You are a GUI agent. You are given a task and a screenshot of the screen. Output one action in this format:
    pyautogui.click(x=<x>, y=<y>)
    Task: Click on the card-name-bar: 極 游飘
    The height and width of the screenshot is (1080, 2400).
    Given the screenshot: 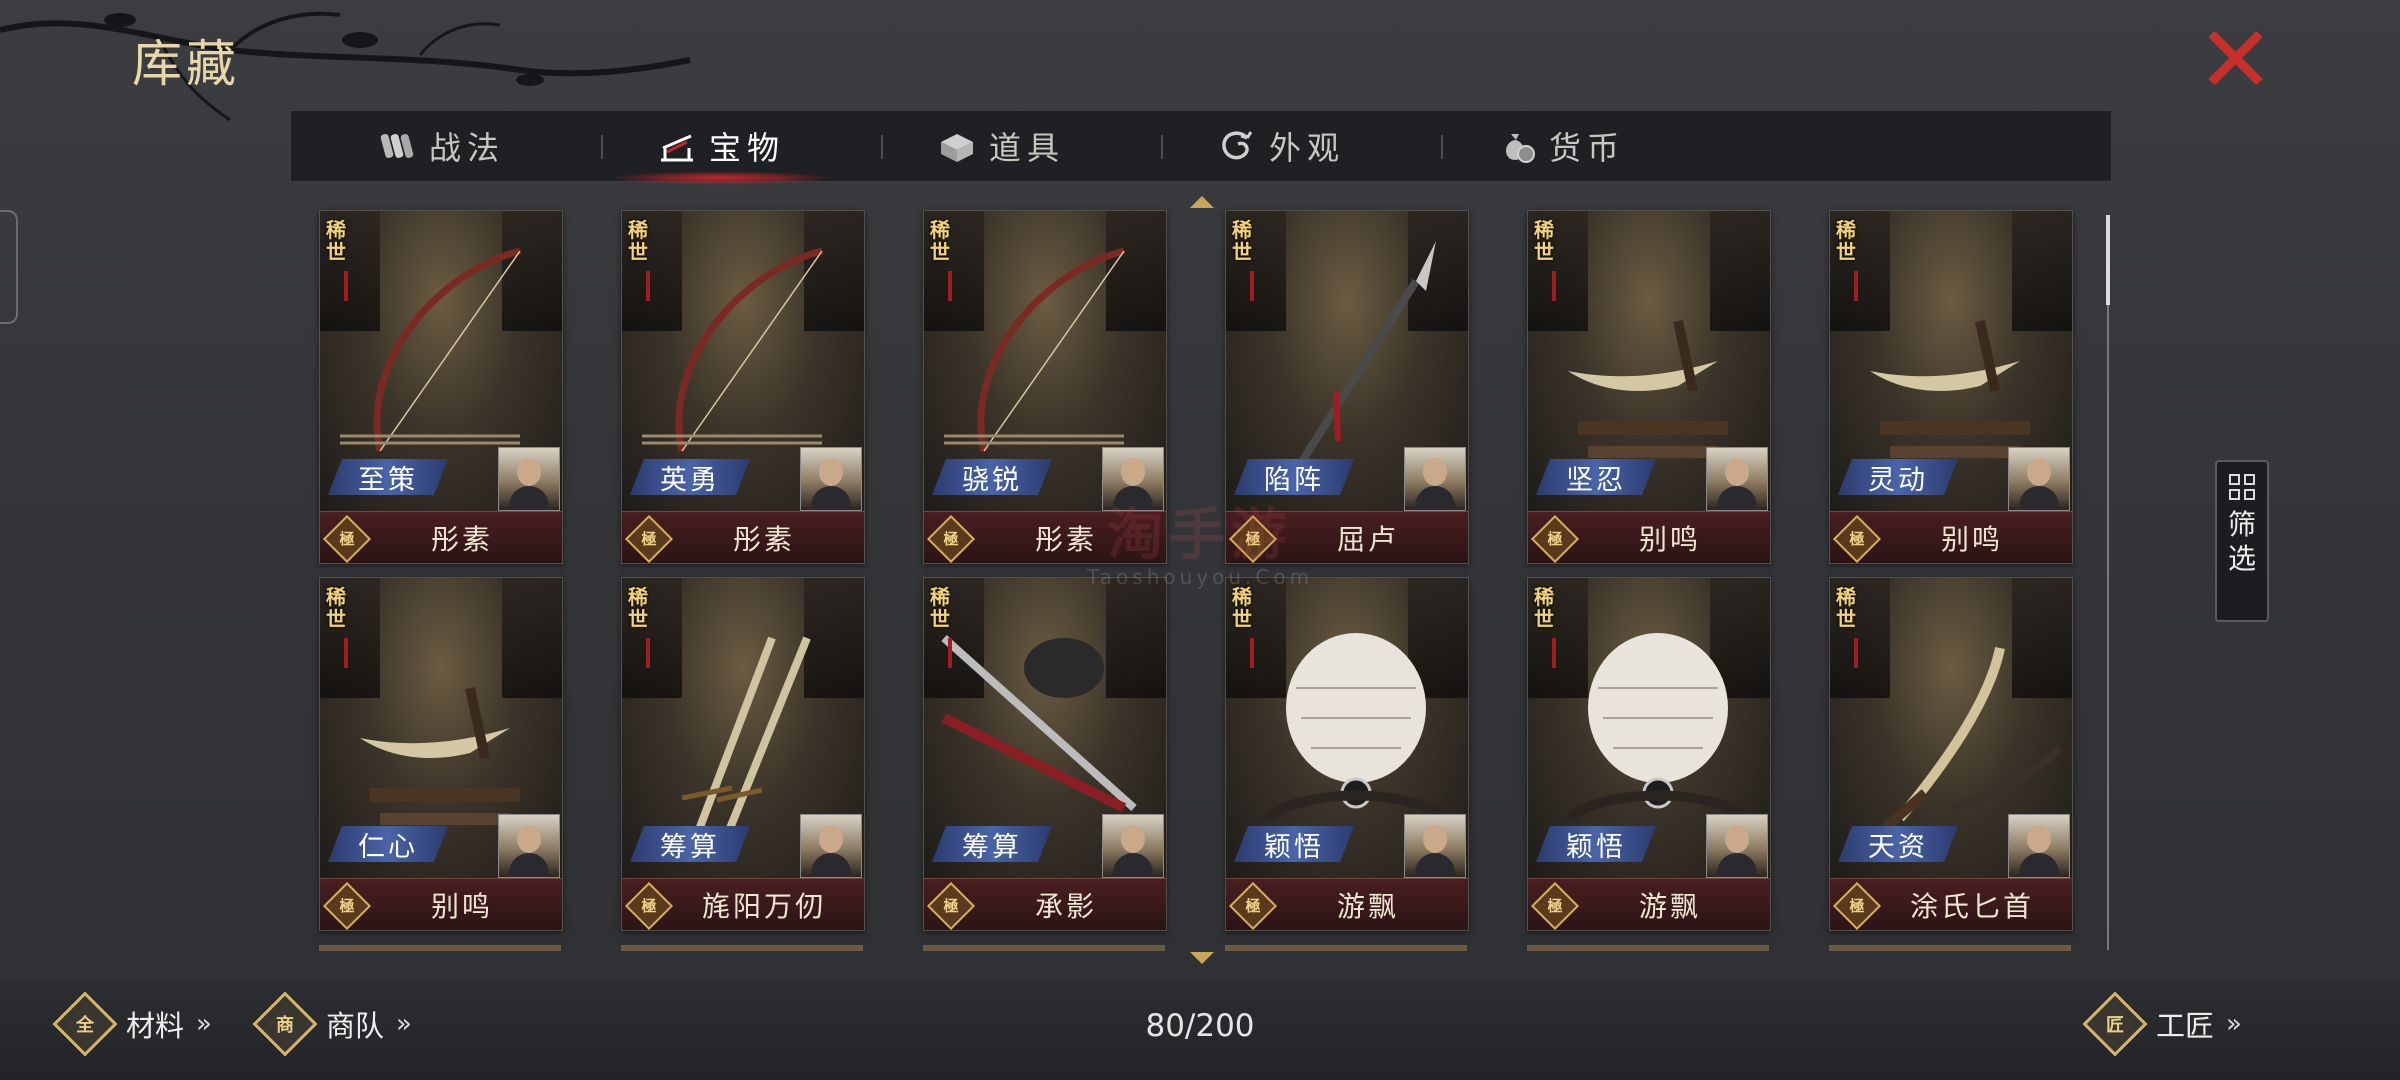 What is the action you would take?
    pyautogui.click(x=1649, y=904)
    